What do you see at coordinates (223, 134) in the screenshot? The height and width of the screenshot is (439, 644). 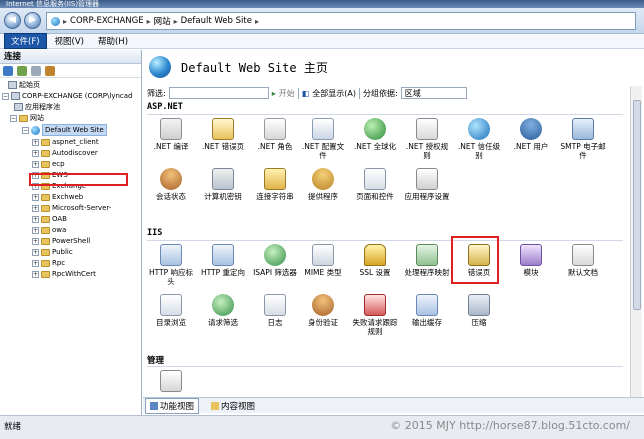 I see `feature-net-error-pages: .NET 错误页` at bounding box center [223, 134].